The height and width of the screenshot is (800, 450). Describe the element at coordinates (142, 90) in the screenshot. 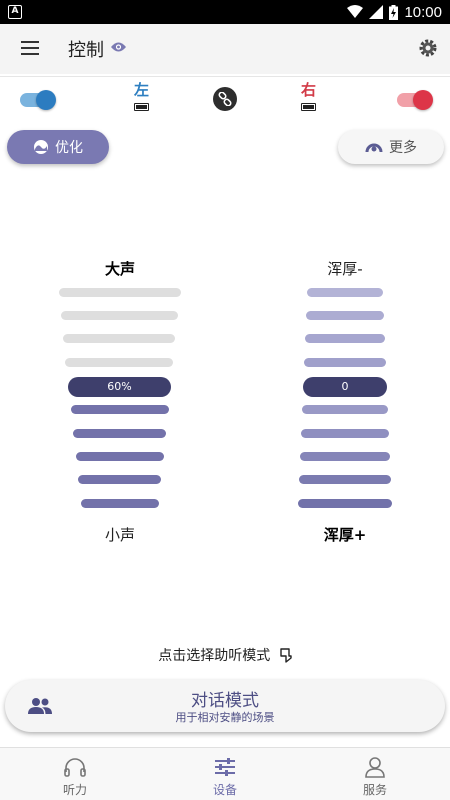

I see `left-device-label: 左` at that location.